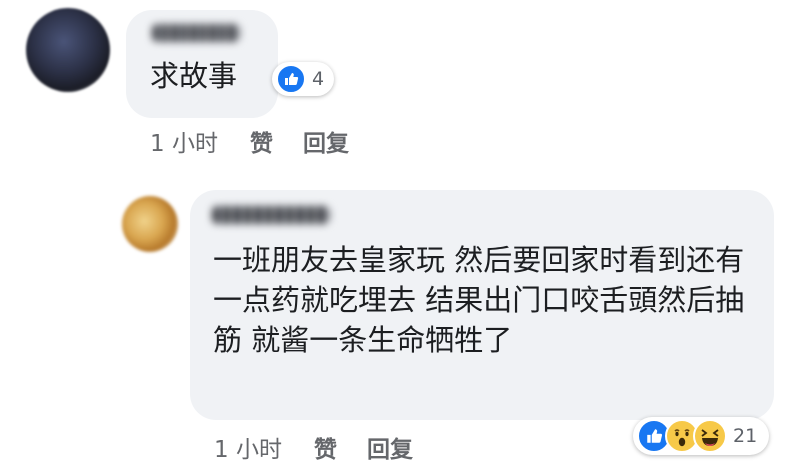 The height and width of the screenshot is (476, 800). Describe the element at coordinates (150, 224) in the screenshot. I see `replier-avatar` at that location.